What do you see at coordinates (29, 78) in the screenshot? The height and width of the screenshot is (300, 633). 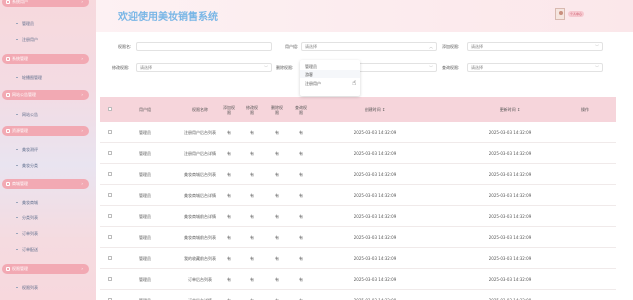 I see `sidebar-item: 轮播图管理` at bounding box center [29, 78].